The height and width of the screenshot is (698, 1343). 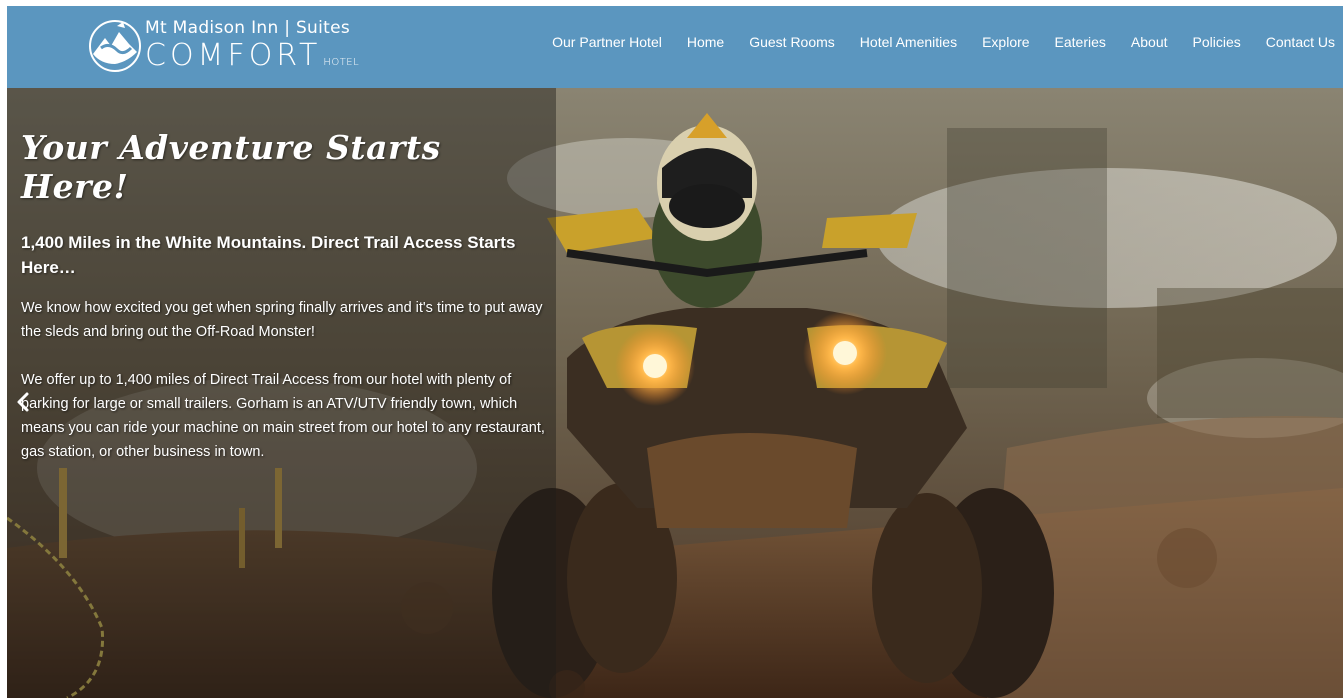 I want to click on hero-title: Your Adventure Starts Here!, so click(x=231, y=167).